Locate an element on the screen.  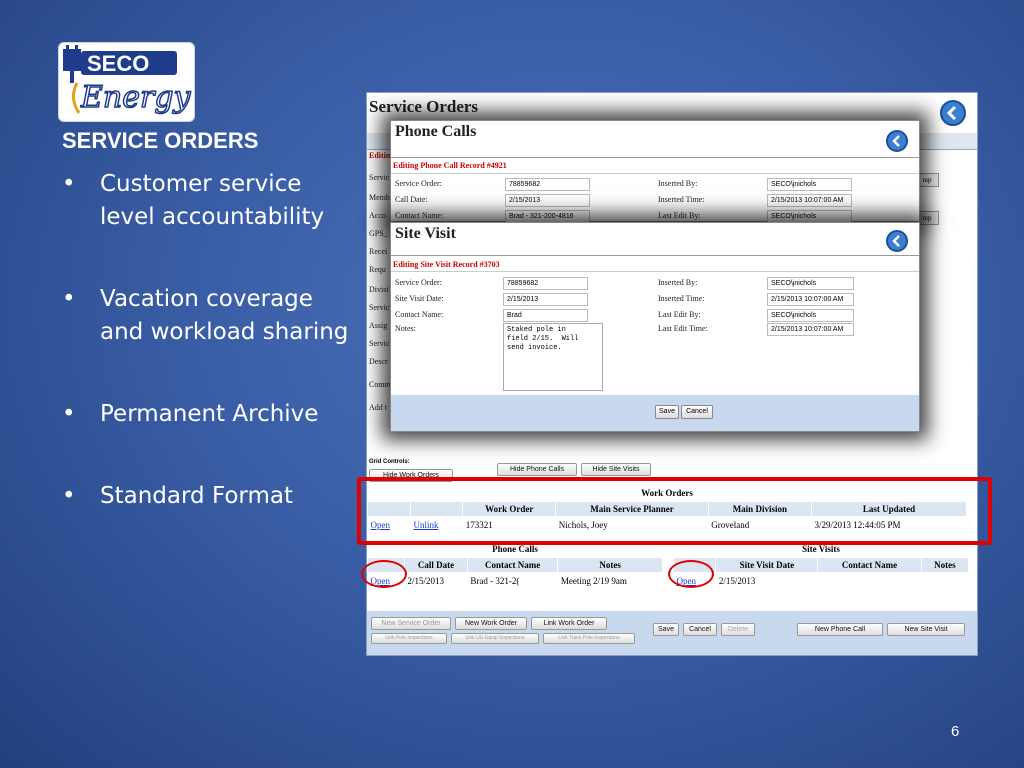
contact-cell is located at coordinates (869, 581).